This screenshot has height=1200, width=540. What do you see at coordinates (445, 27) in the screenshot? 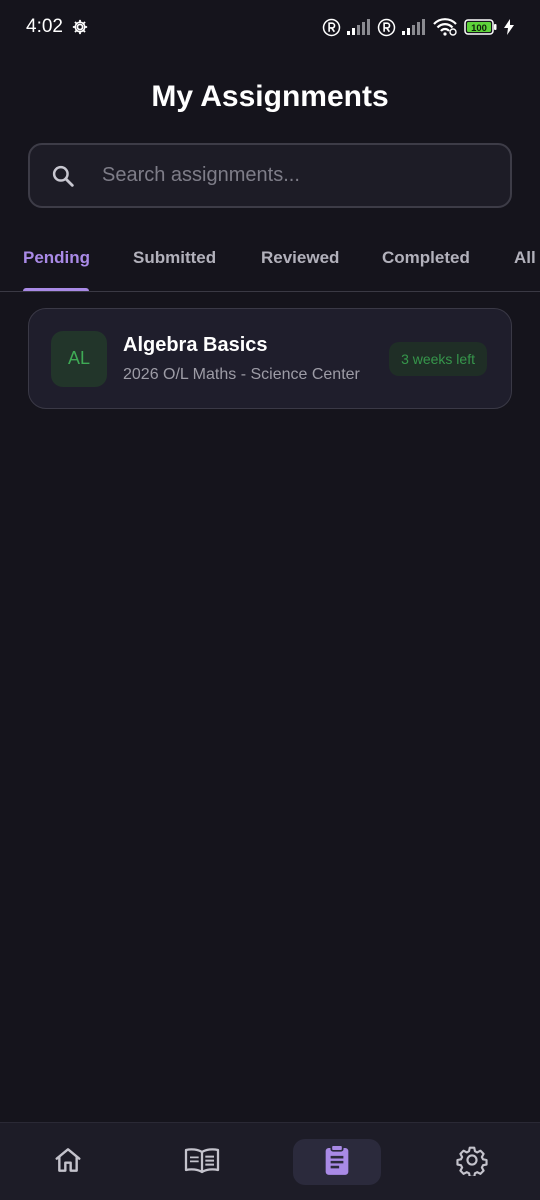
I see `wifi-icon` at bounding box center [445, 27].